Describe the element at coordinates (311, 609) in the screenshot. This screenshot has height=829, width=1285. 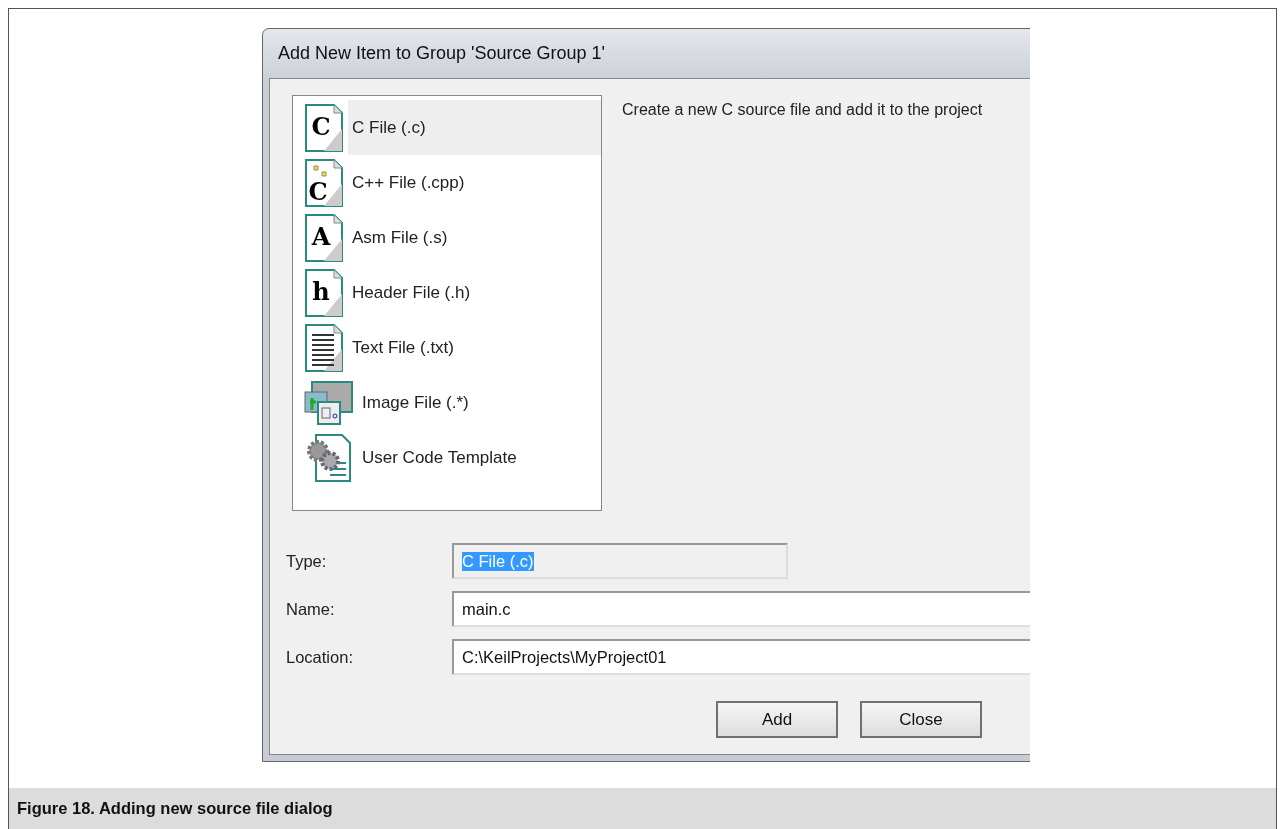
I see `field-label: Name:` at that location.